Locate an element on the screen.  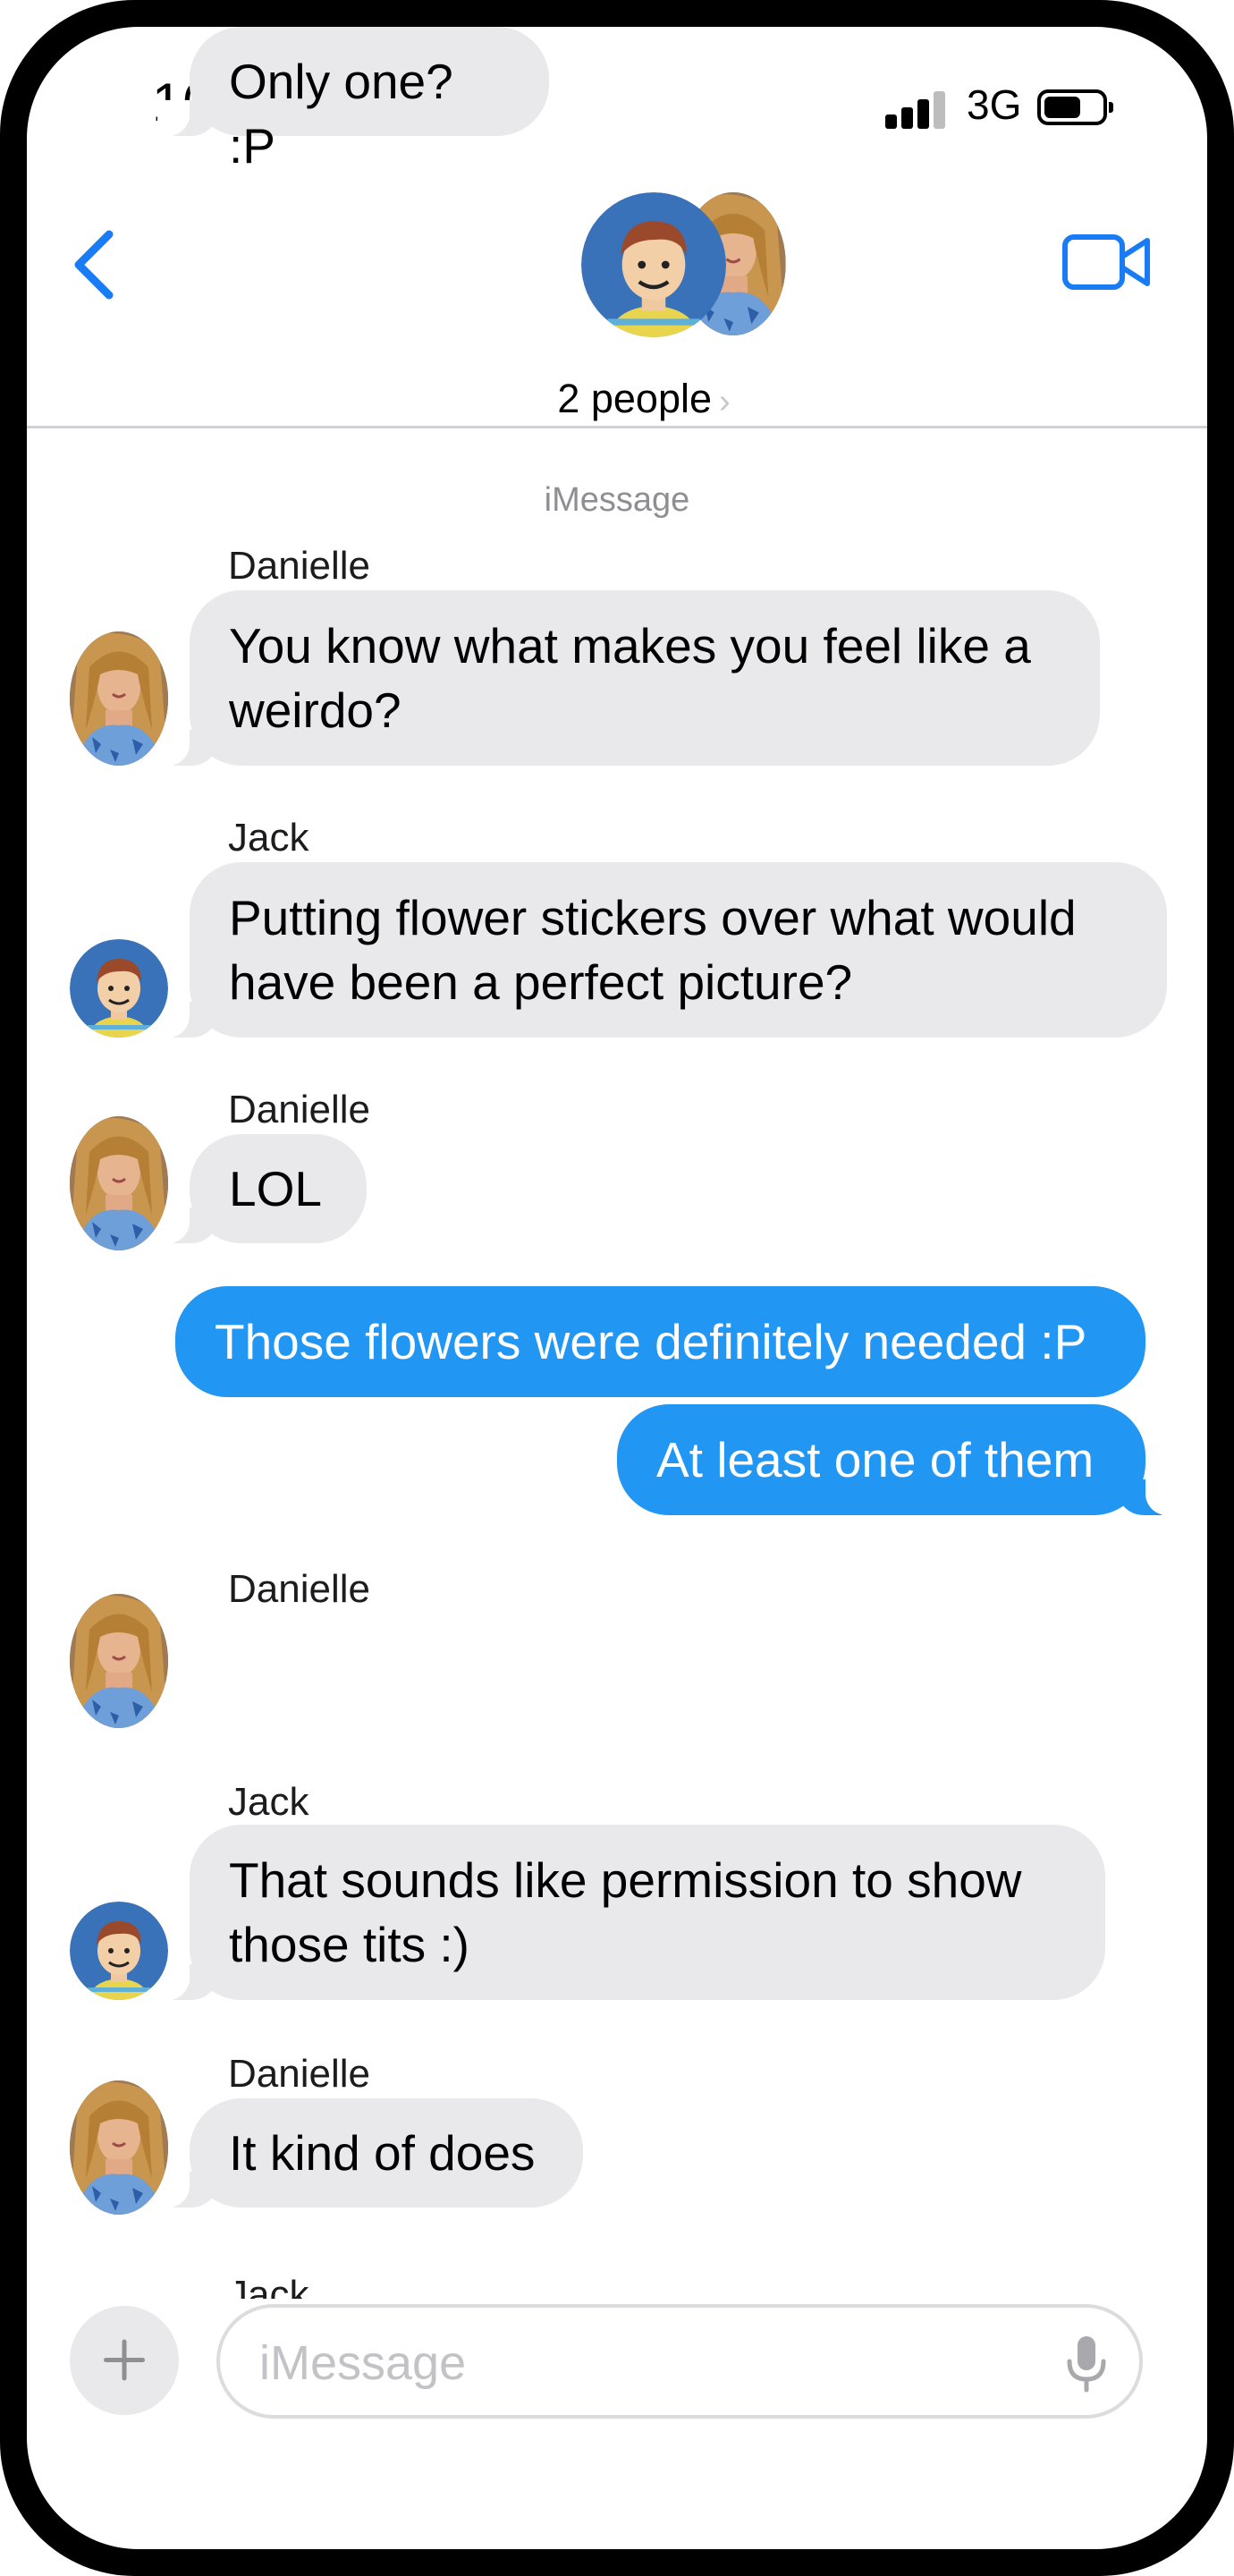
message-bubble: LOL is located at coordinates (262, 1188).